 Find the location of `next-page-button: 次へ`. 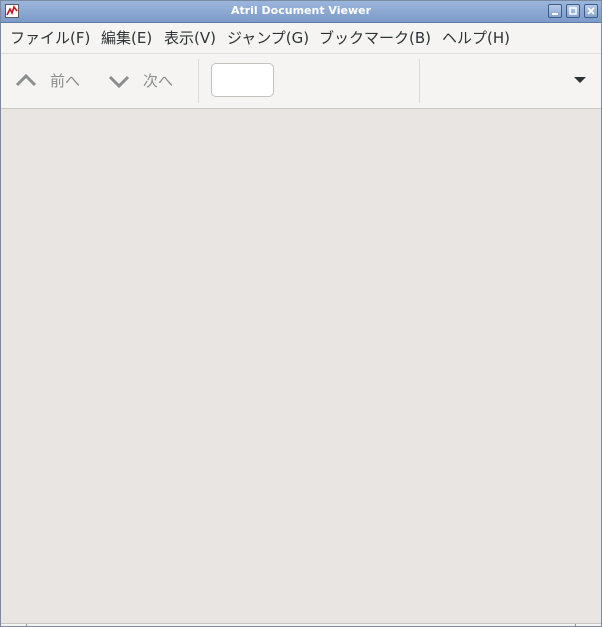

next-page-button: 次へ is located at coordinates (143, 81).